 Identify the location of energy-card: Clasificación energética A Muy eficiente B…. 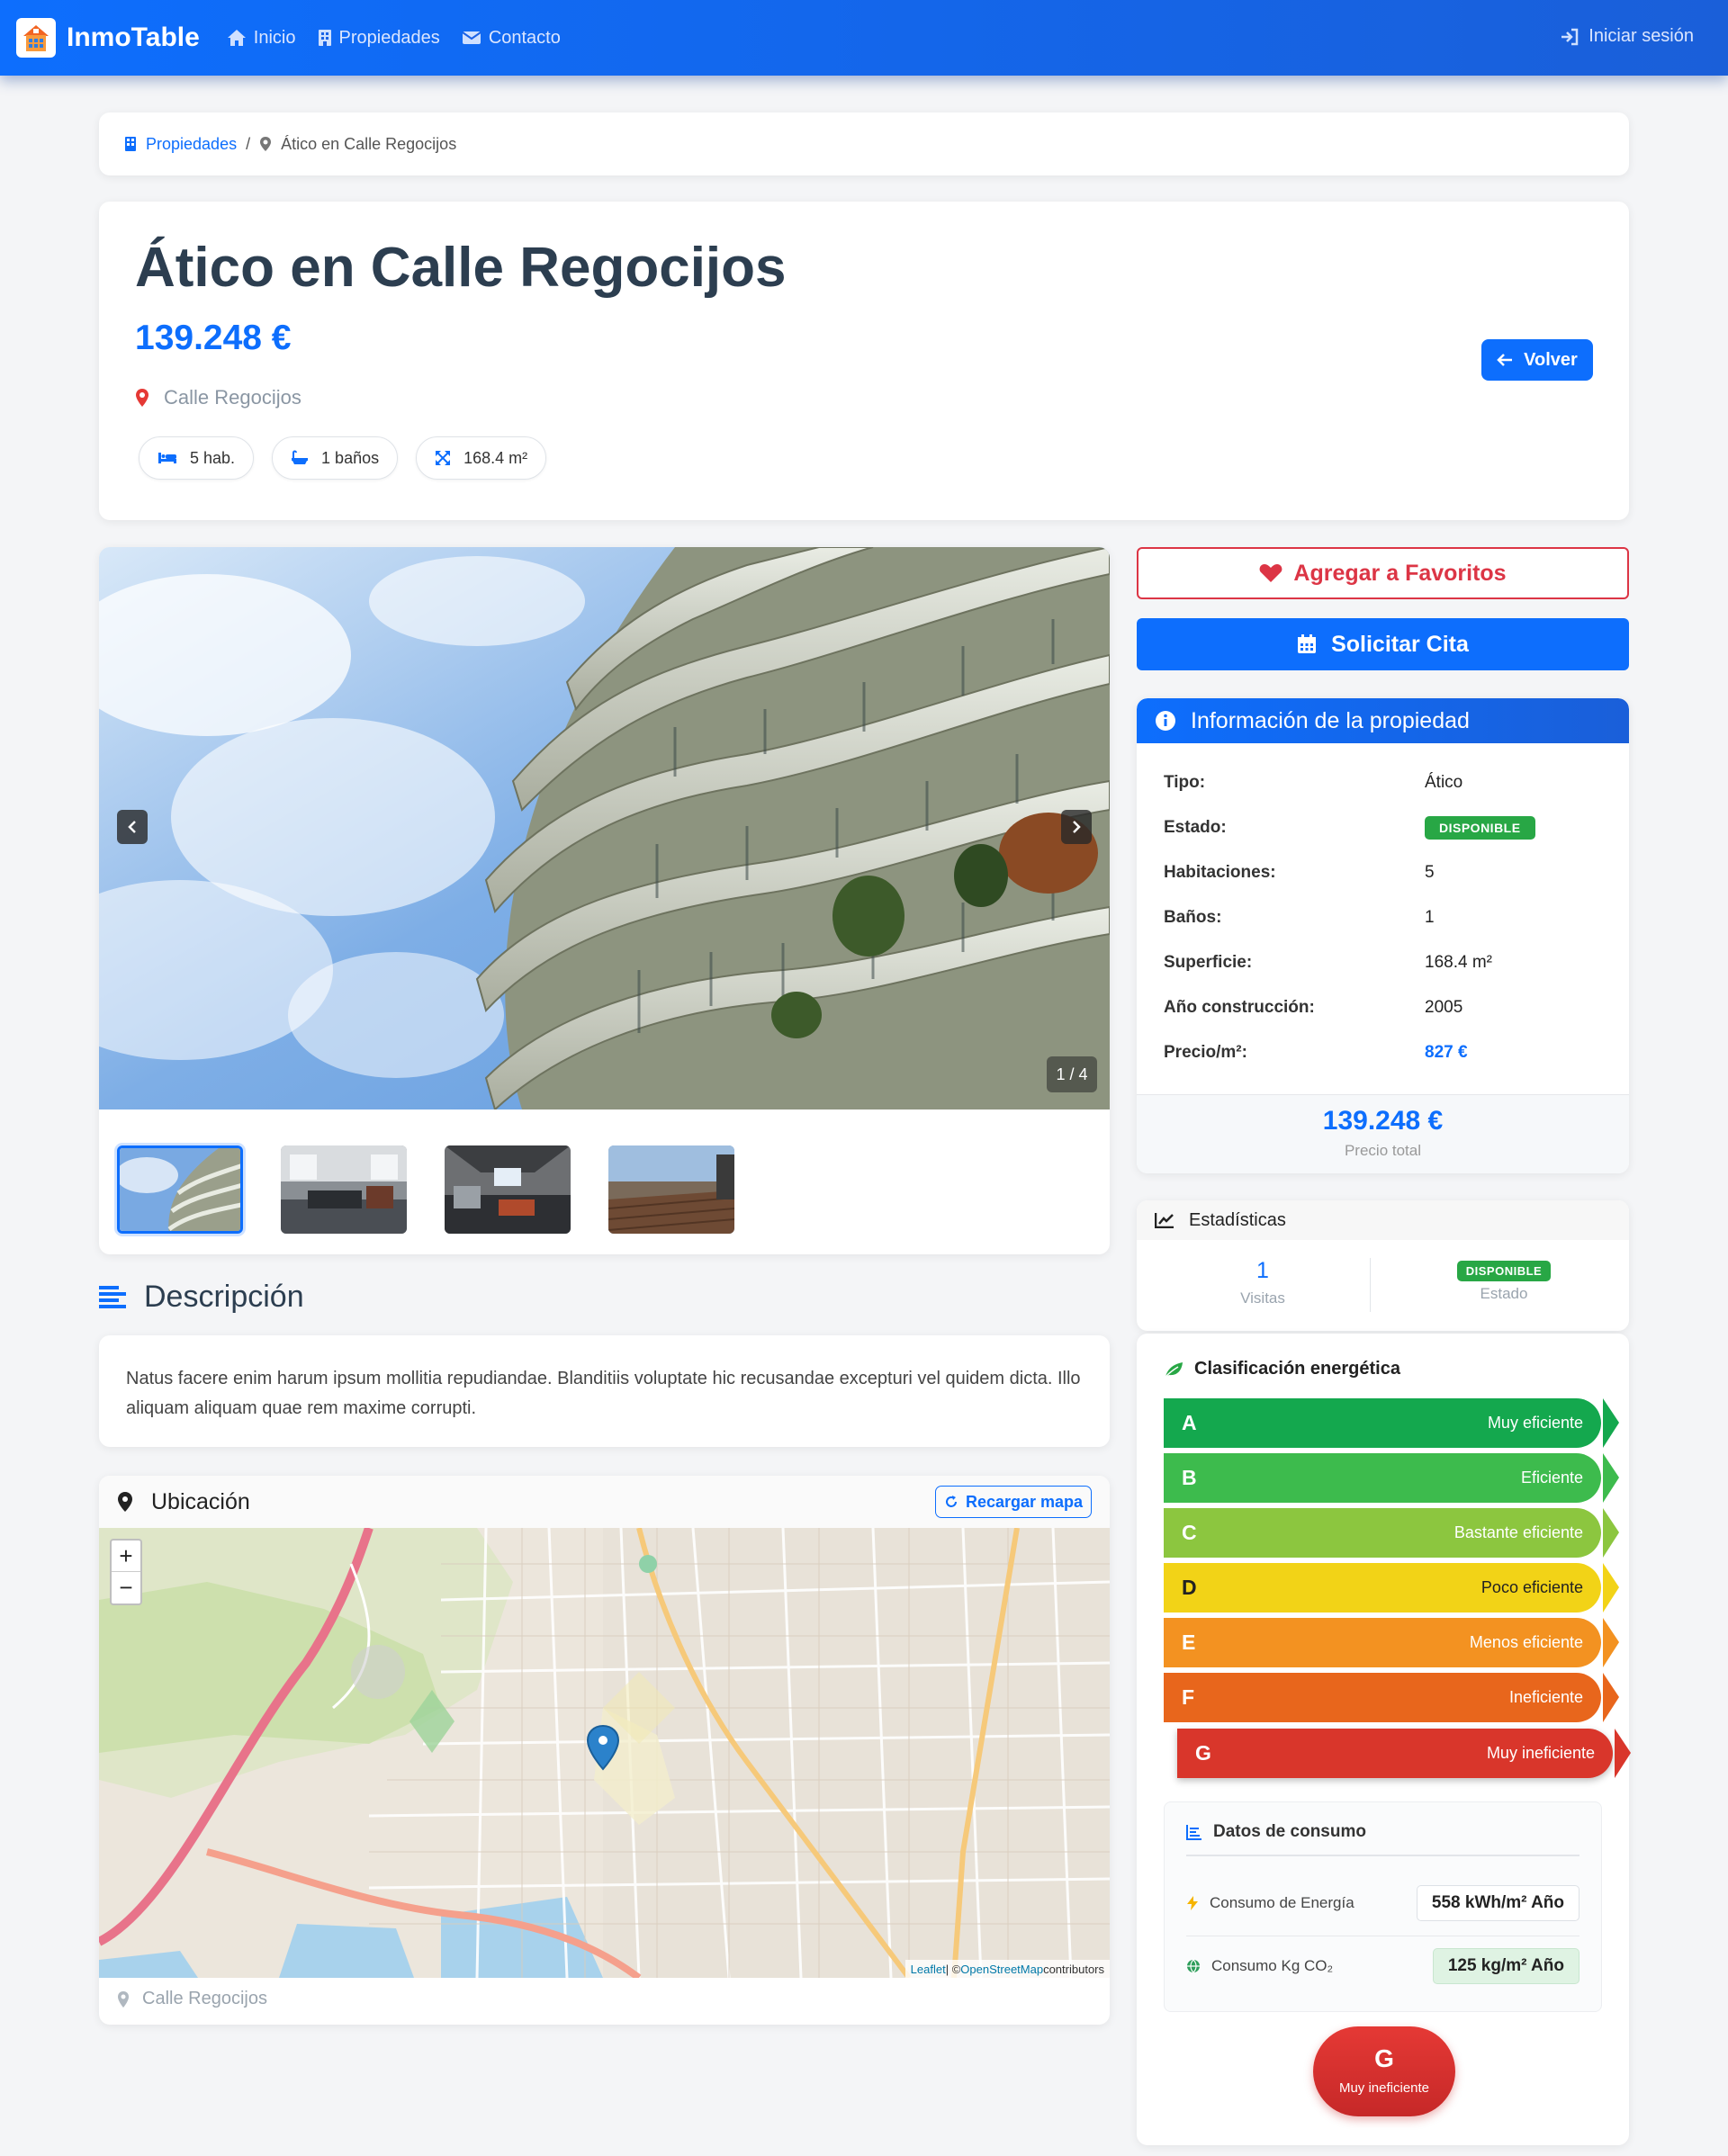
(1384, 1739).